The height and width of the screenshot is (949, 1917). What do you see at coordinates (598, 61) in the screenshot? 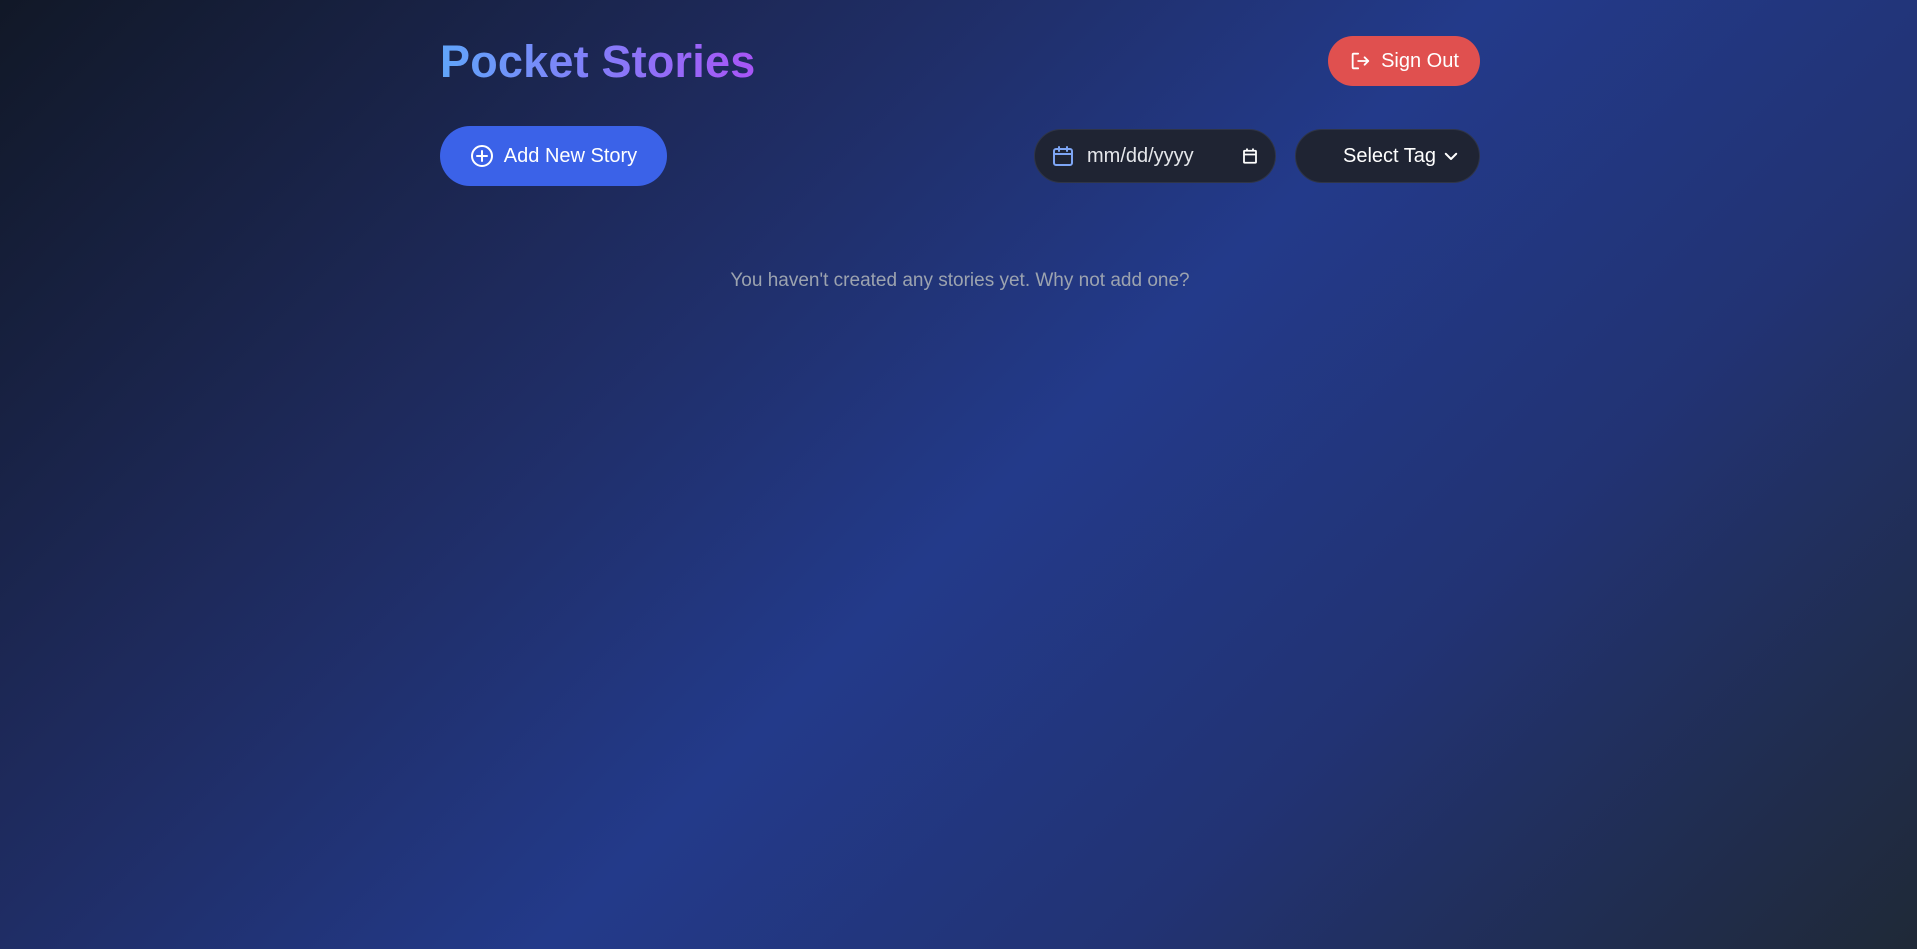
I see `app-title: Pocket Stories` at bounding box center [598, 61].